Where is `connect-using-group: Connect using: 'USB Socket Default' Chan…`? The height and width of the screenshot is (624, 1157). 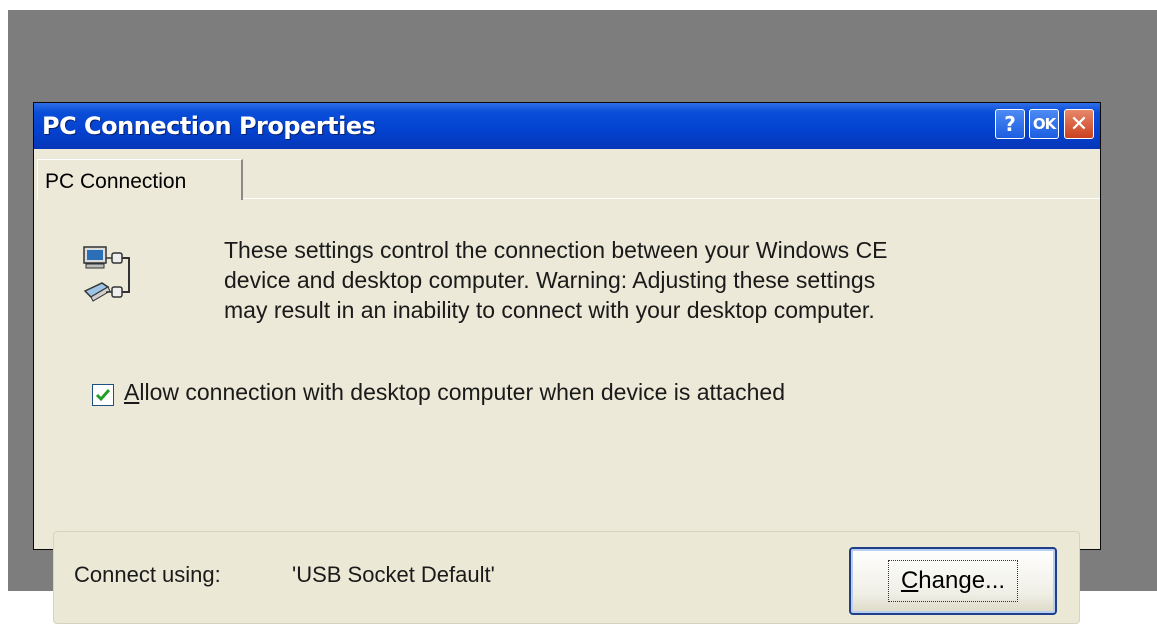 connect-using-group: Connect using: 'USB Socket Default' Chan… is located at coordinates (566, 577).